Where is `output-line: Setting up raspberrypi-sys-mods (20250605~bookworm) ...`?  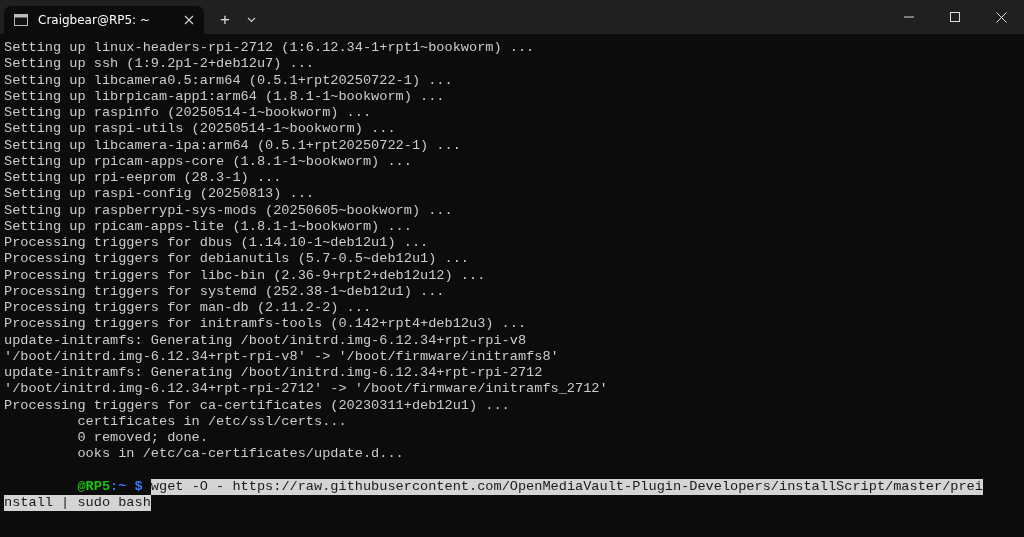
output-line: Setting up raspberrypi-sys-mods (20250605~bookworm) ... is located at coordinates (228, 210).